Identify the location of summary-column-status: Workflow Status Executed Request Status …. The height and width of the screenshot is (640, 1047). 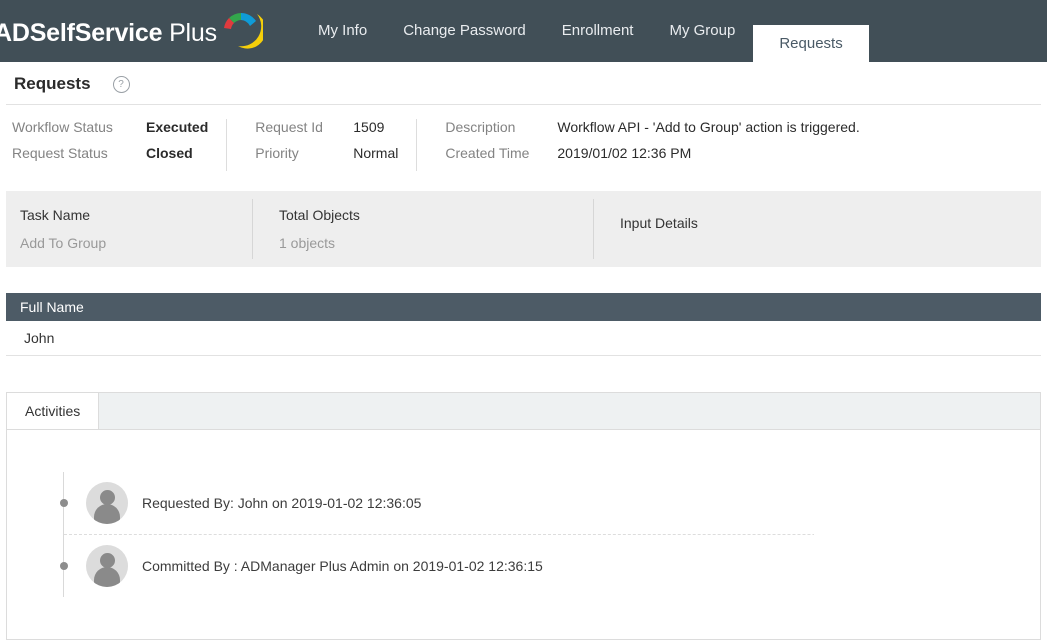
(104, 145).